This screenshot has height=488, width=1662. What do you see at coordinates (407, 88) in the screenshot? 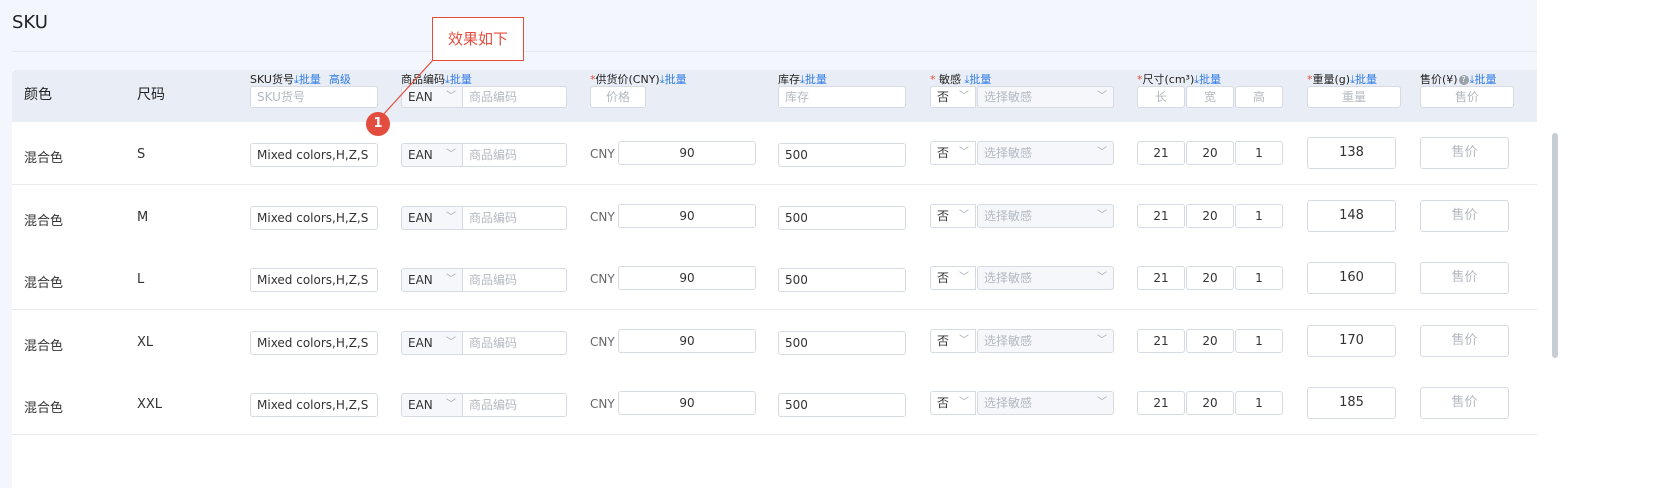
I see `callout-leader` at bounding box center [407, 88].